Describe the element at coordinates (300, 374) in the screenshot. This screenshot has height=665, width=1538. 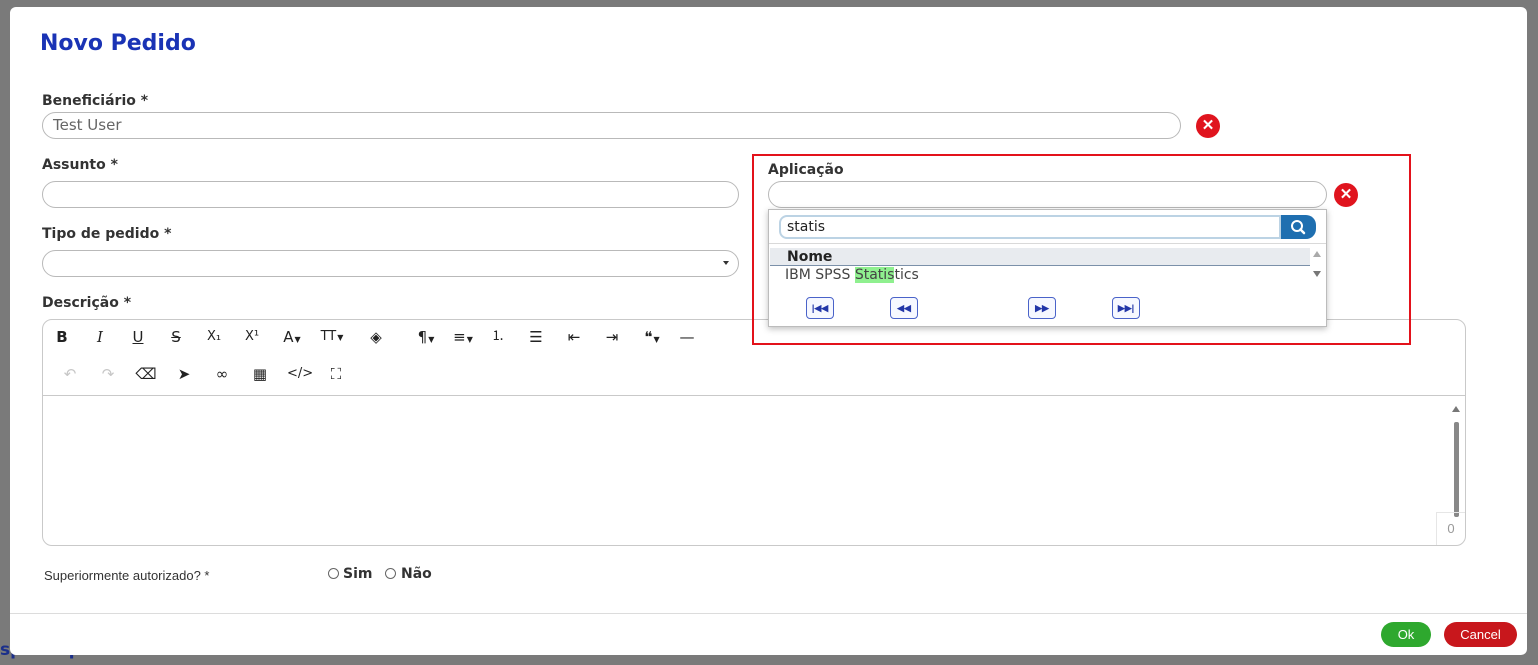
I see `code-icon: </>` at that location.